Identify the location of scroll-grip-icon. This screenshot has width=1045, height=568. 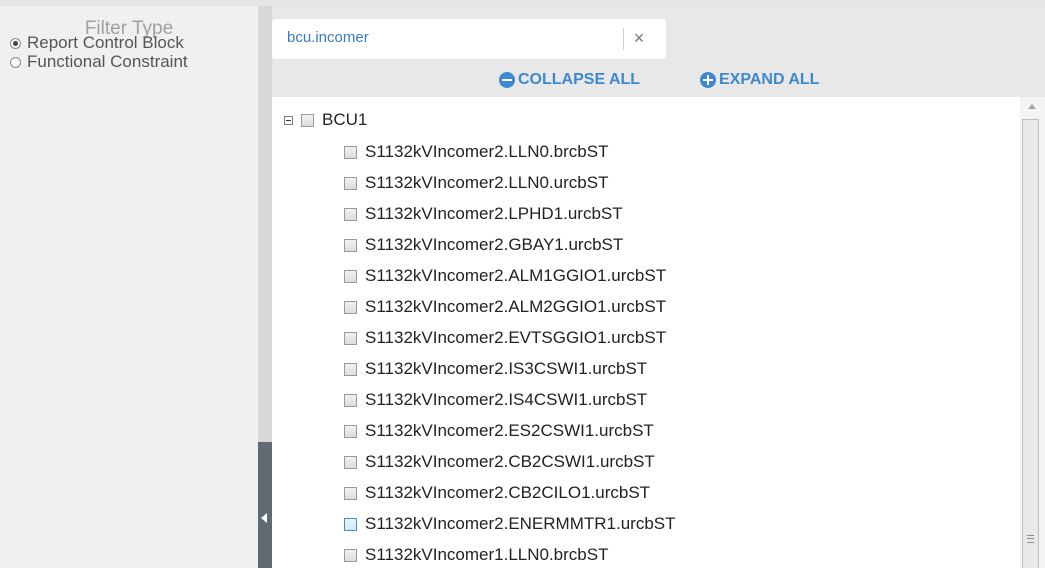
(1030, 539).